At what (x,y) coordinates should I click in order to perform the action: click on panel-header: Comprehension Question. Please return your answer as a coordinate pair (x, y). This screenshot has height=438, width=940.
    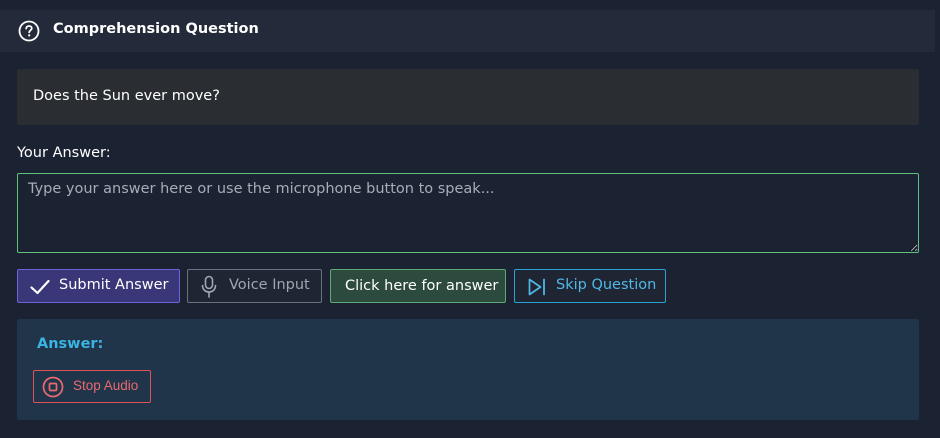
    Looking at the image, I should click on (467, 31).